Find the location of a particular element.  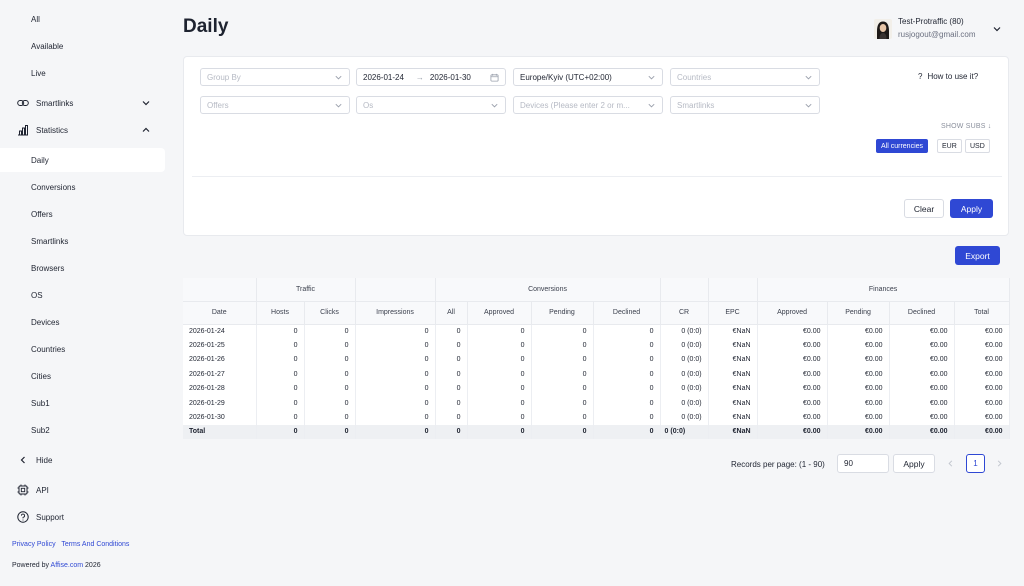

show-subs-toggle: SHOW SUBS ↓ is located at coordinates (966, 126).